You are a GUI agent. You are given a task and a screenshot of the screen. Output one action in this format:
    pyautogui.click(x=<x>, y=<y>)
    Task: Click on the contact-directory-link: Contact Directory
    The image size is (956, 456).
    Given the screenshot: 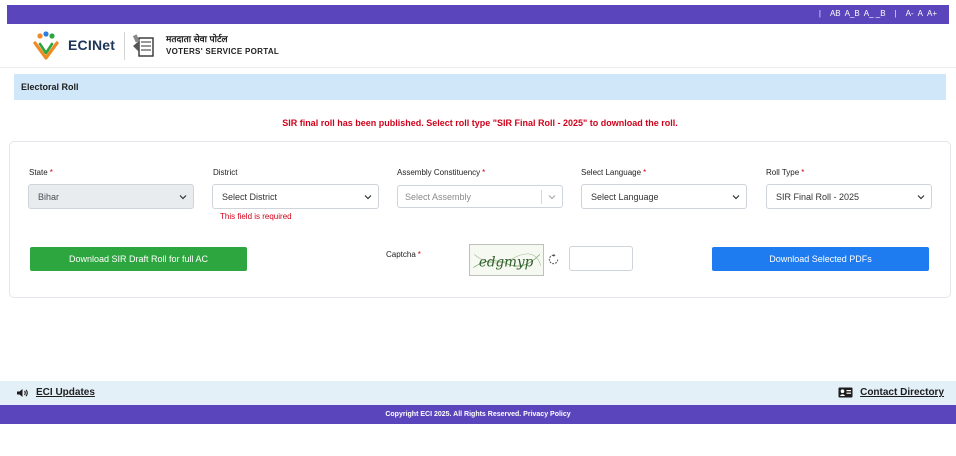 What is the action you would take?
    pyautogui.click(x=891, y=392)
    